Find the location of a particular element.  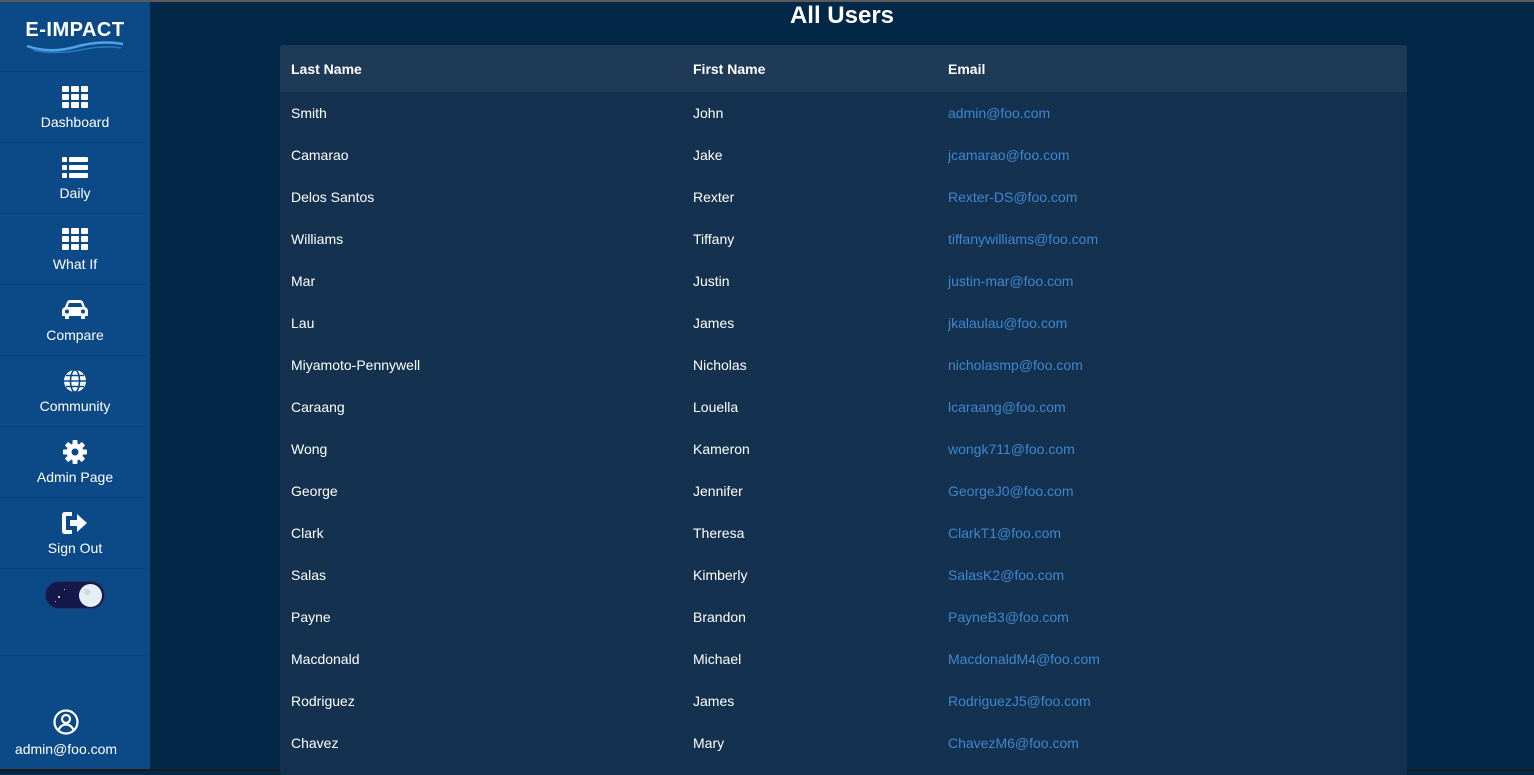

table-header-row: Last Name First Name Email is located at coordinates (843, 68).